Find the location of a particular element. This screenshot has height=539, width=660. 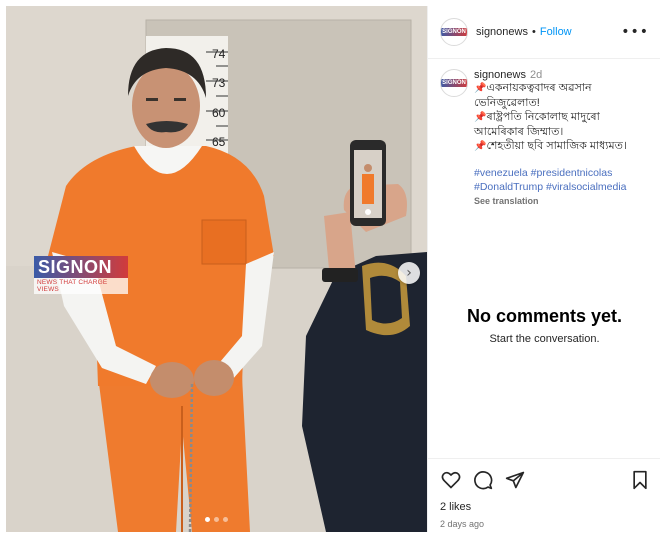

caption-line: 📌শেহতীয়া ছবি সামাজিক মাধ্যমত। is located at coordinates (561, 146).